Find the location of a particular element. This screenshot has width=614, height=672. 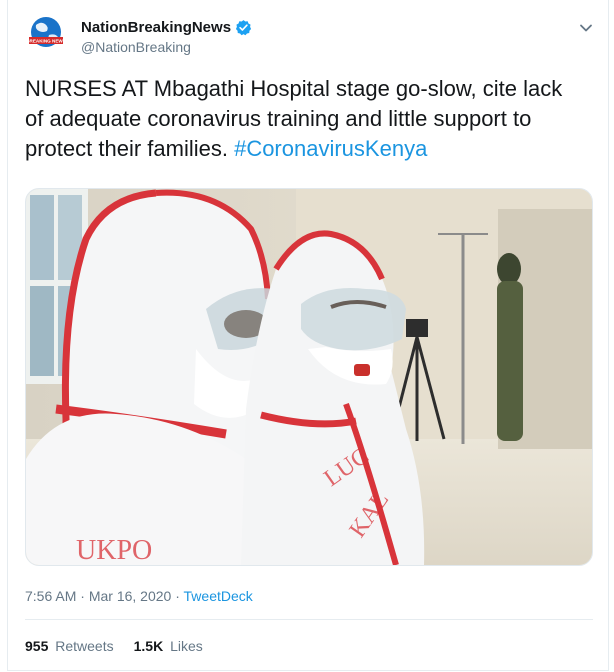

account-names: NationBreakingNews @NationBreaking is located at coordinates (166, 36).